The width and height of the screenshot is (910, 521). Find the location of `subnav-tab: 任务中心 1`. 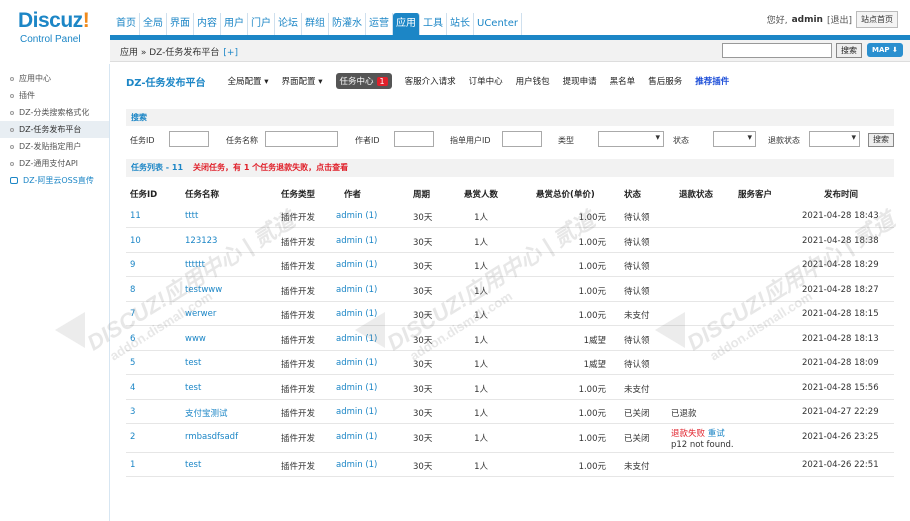

subnav-tab: 任务中心 1 is located at coordinates (363, 81).